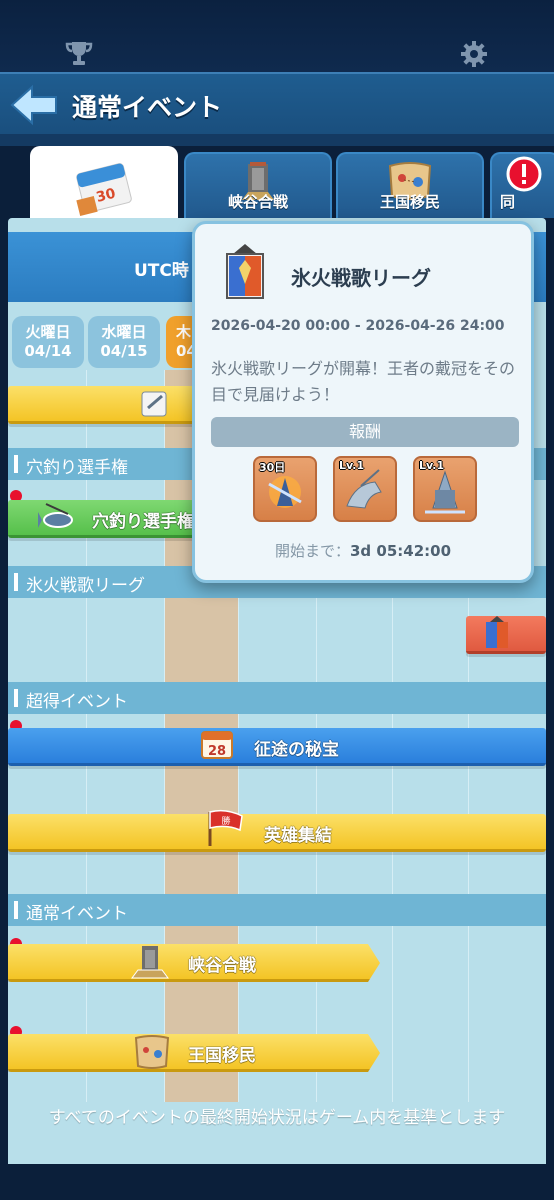 The image size is (554, 1200). Describe the element at coordinates (361, 278) in the screenshot. I see `popup-title: 氷火戦歌リーグ` at that location.